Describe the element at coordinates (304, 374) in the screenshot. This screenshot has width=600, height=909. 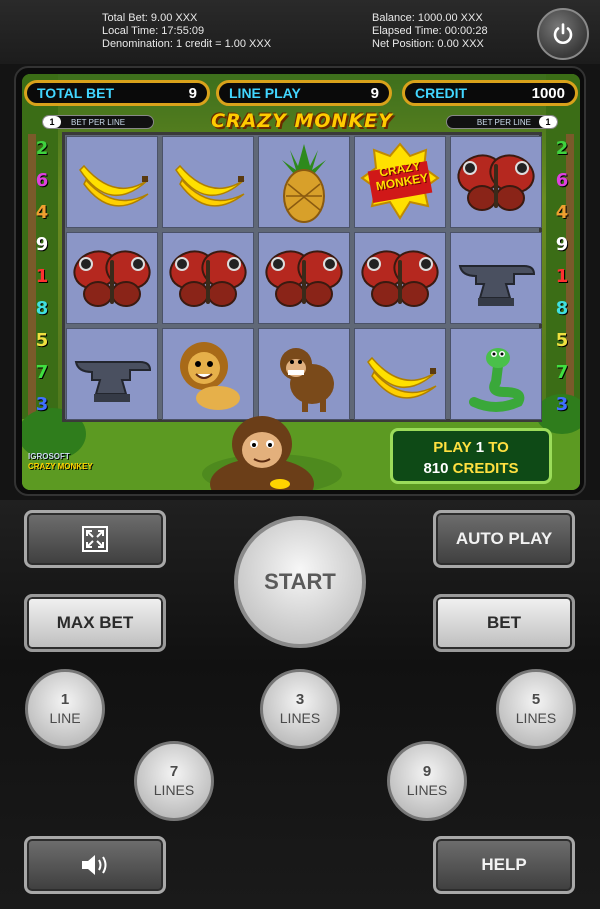
I see `reel-symbol-monkey` at that location.